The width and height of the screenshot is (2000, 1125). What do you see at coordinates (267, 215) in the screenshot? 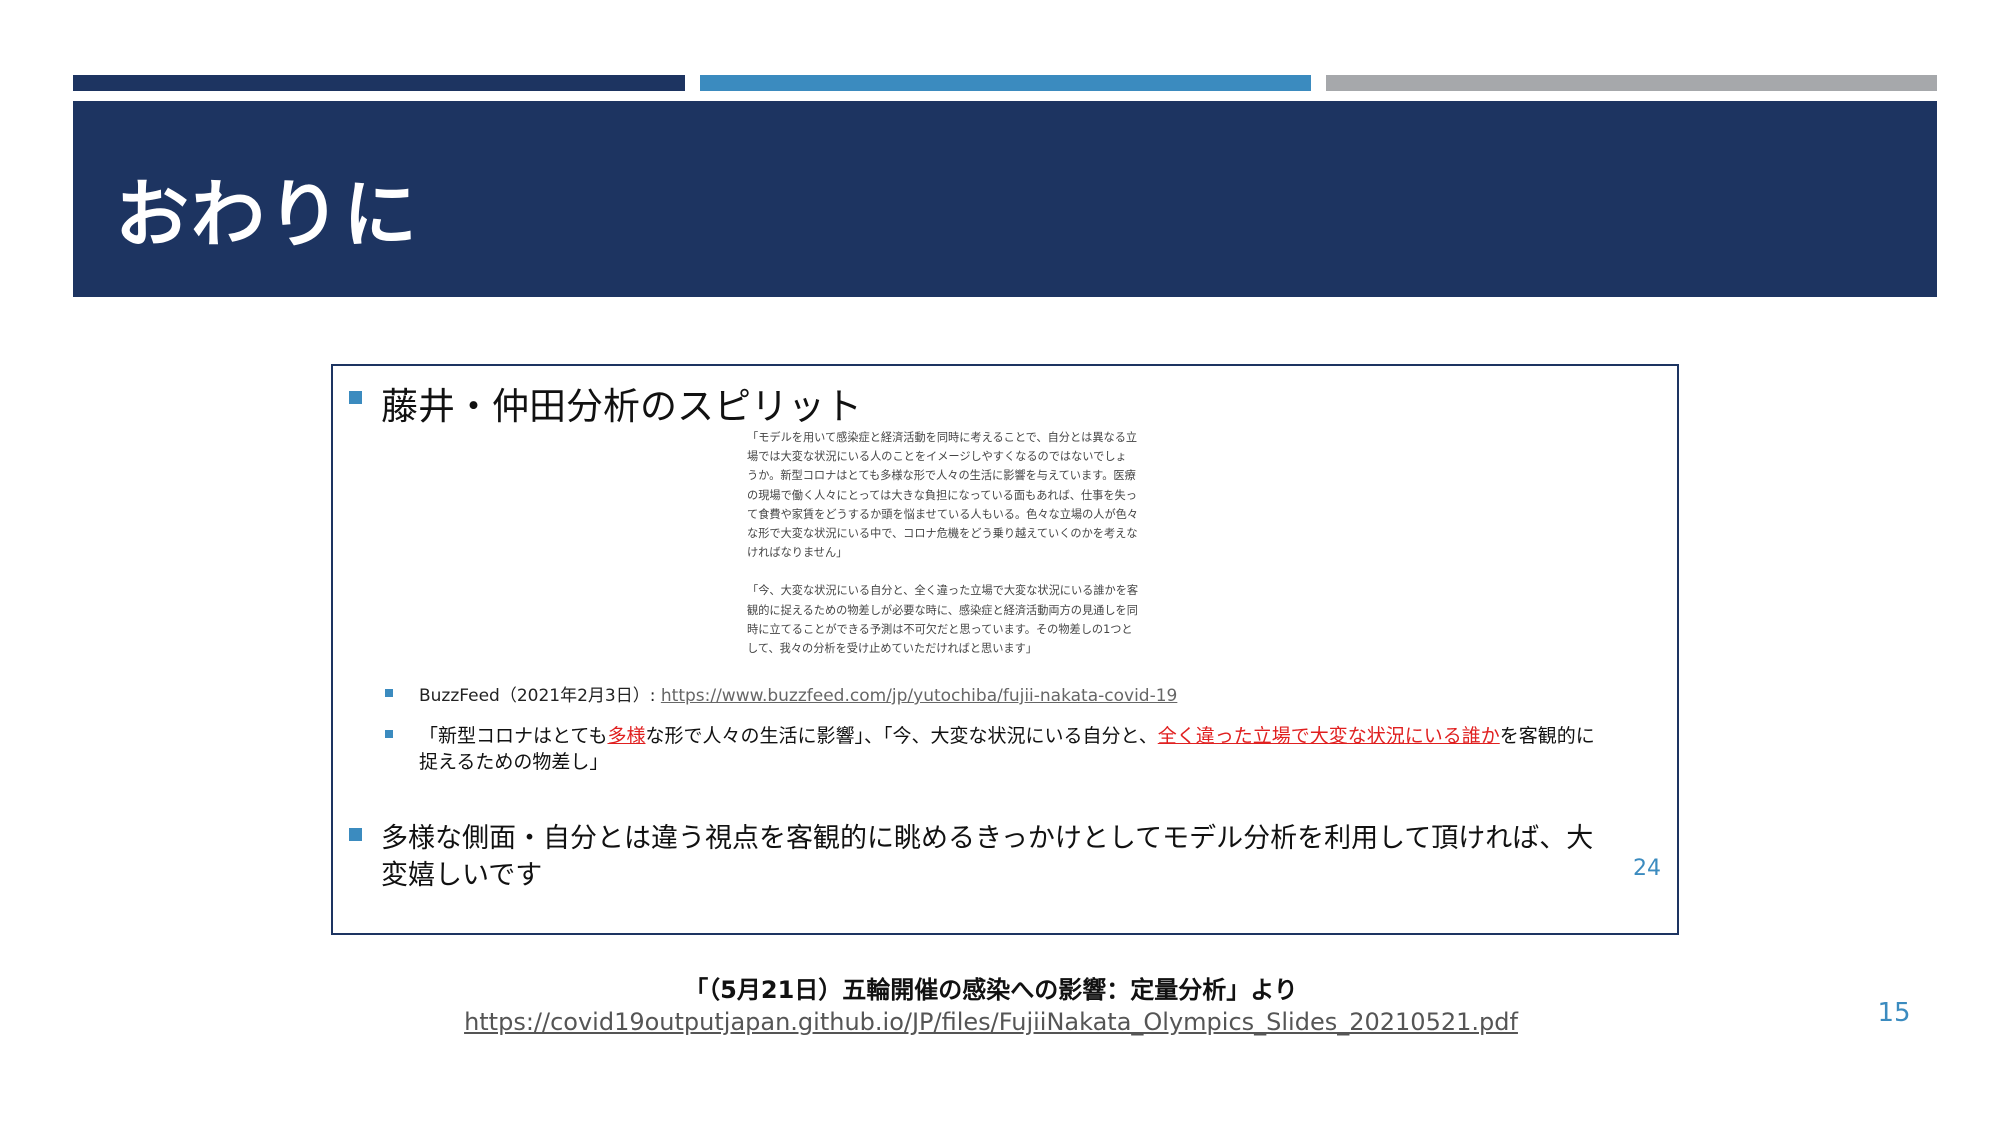
I see `page-title: おわりに` at bounding box center [267, 215].